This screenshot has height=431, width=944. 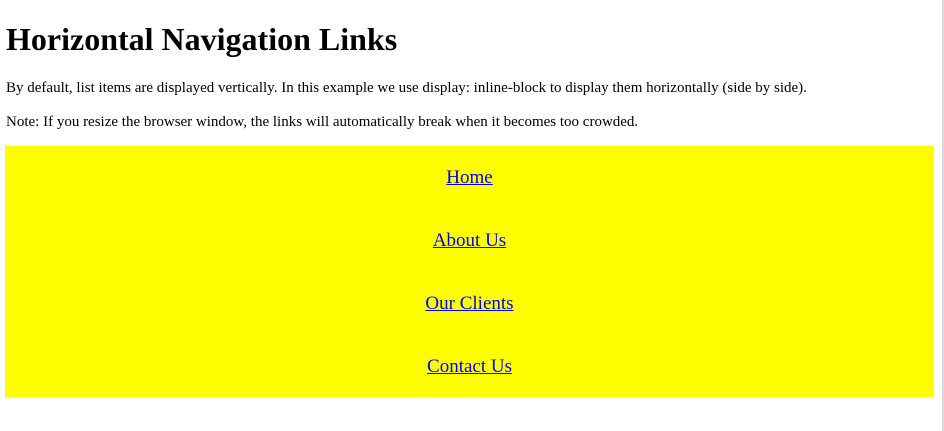 I want to click on nav-item-home: Home, so click(x=469, y=177).